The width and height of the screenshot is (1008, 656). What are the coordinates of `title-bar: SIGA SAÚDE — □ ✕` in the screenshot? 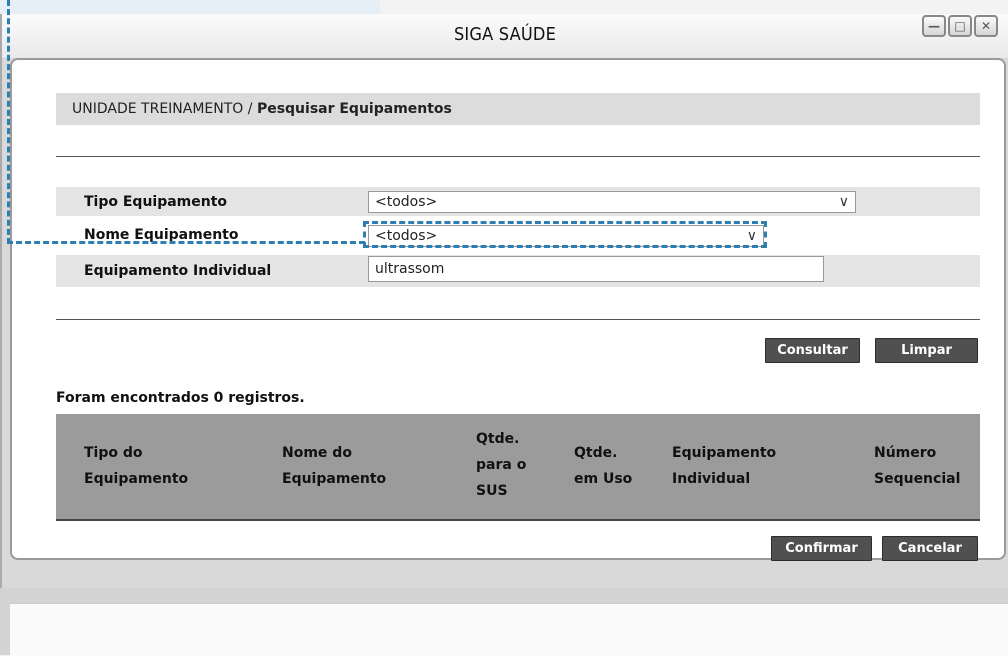 It's located at (505, 36).